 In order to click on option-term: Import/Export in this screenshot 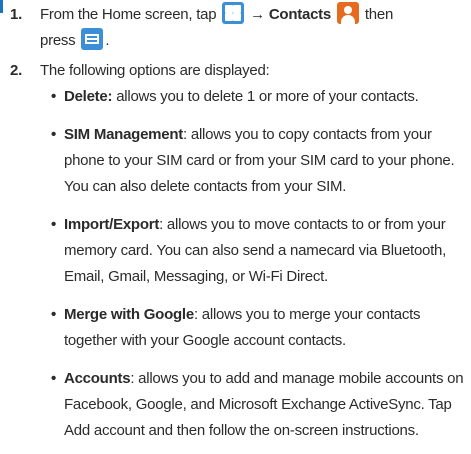, I will do `click(112, 224)`.